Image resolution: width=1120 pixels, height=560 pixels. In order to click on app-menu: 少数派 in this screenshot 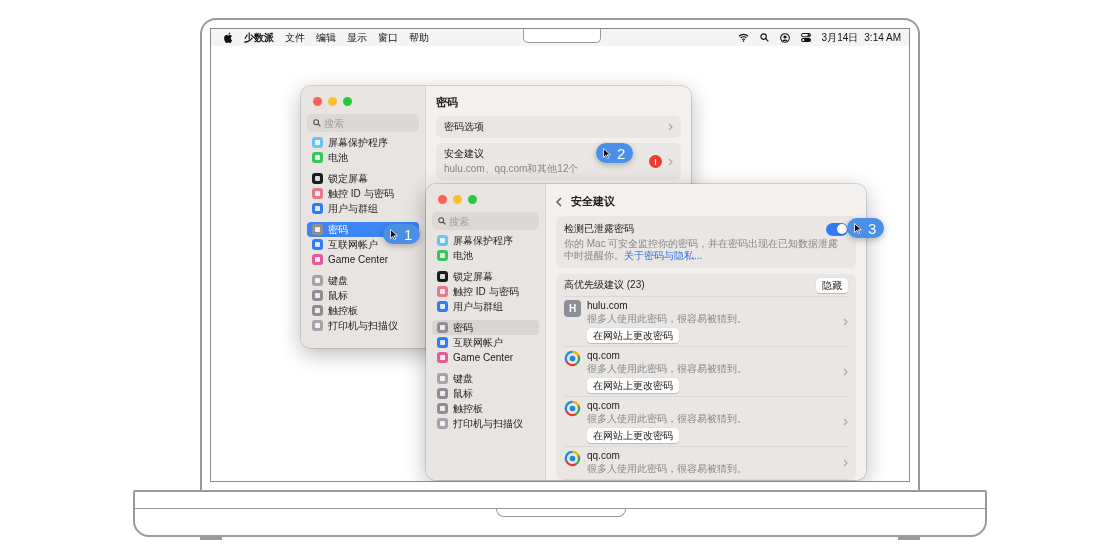, I will do `click(259, 37)`.